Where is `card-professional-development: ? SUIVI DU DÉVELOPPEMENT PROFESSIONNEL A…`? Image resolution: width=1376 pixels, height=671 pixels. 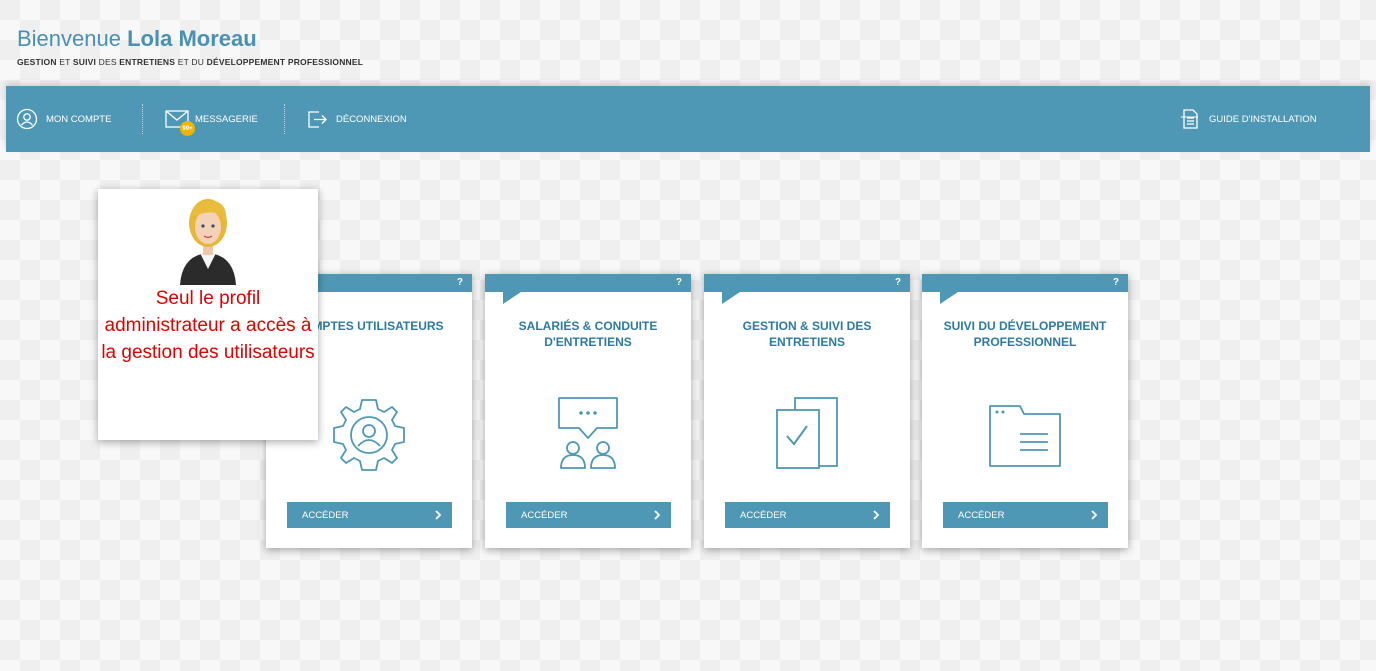 card-professional-development: ? SUIVI DU DÉVELOPPEMENT PROFESSIONNEL A… is located at coordinates (1025, 411).